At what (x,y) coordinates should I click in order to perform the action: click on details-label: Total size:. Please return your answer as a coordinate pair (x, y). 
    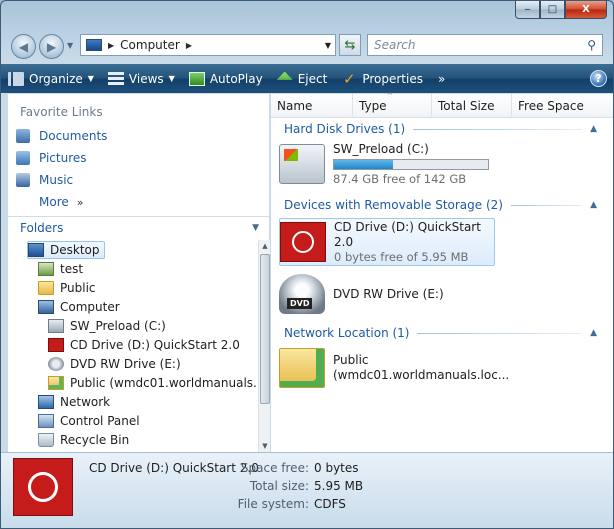
    Looking at the image, I should click on (279, 486).